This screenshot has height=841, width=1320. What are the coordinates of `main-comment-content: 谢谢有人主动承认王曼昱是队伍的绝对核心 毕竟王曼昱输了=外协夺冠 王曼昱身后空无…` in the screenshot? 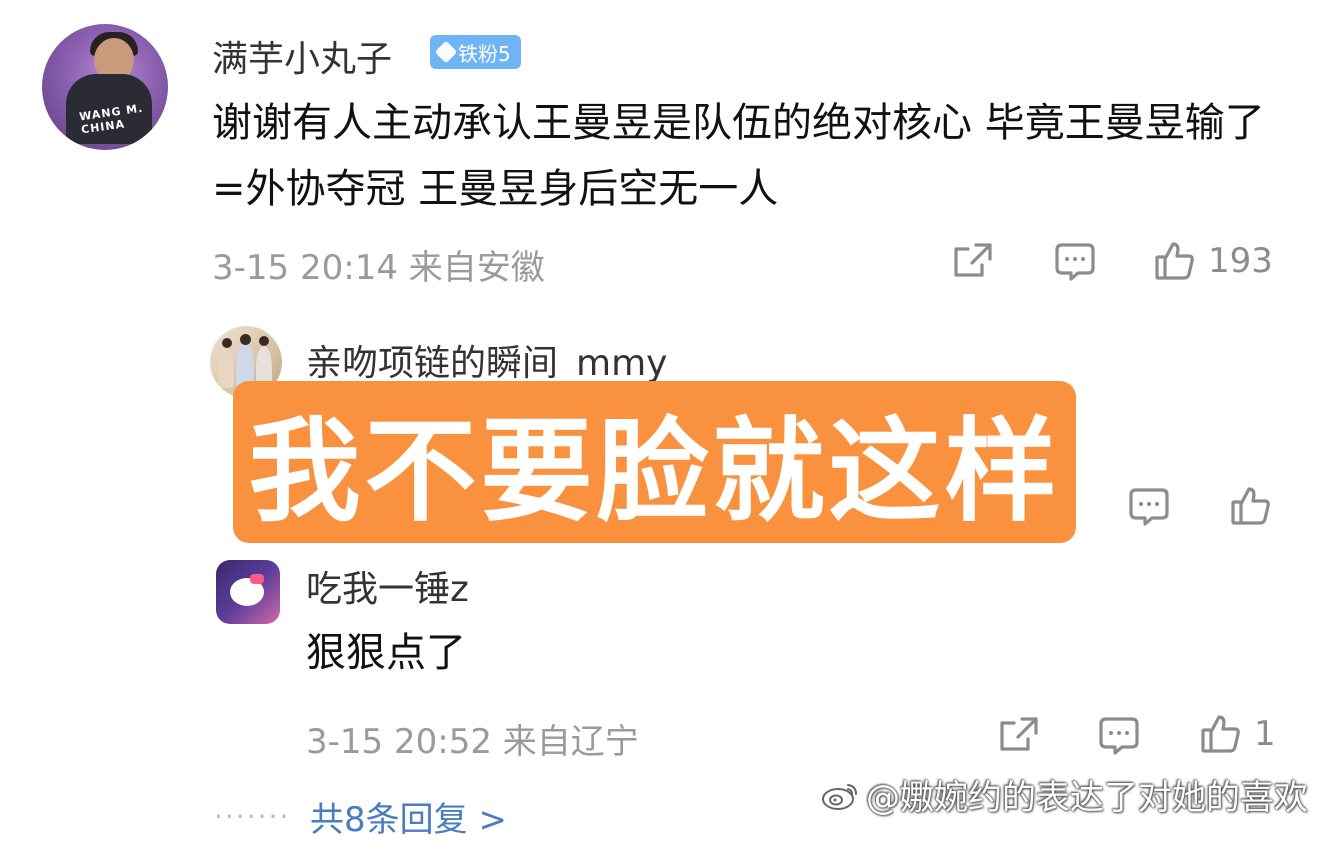 It's located at (738, 156).